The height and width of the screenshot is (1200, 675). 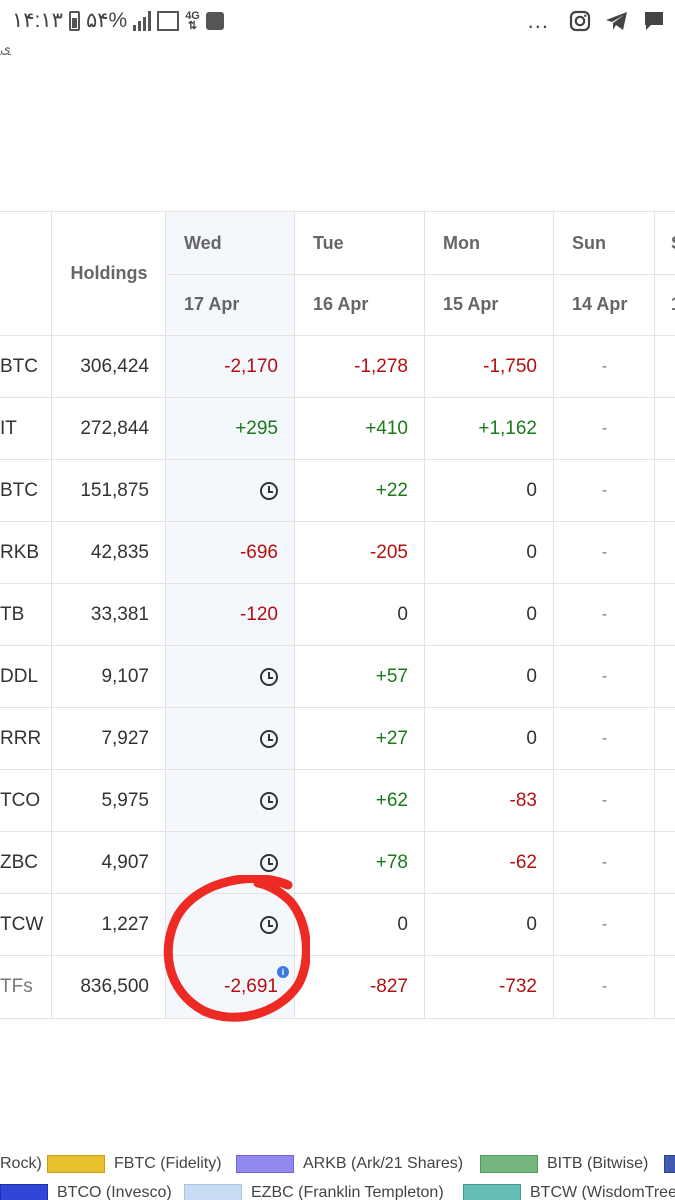 I want to click on ticker-value: TCW, so click(x=22, y=924).